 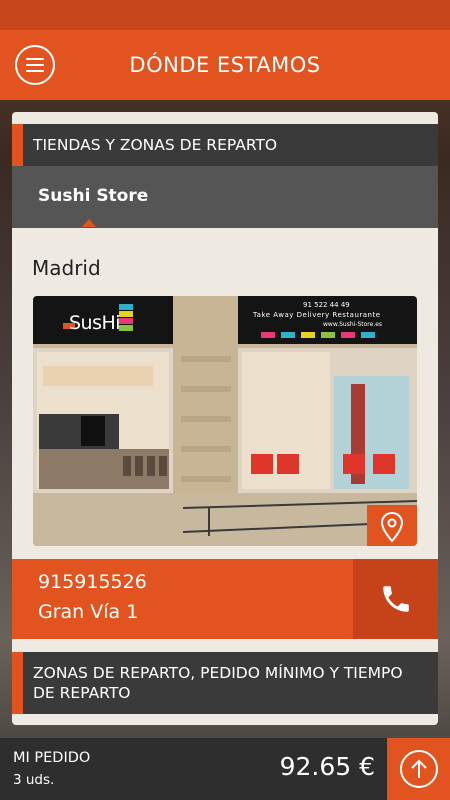 I want to click on sign-services: Take Away Delivery Restaurante, so click(x=317, y=315).